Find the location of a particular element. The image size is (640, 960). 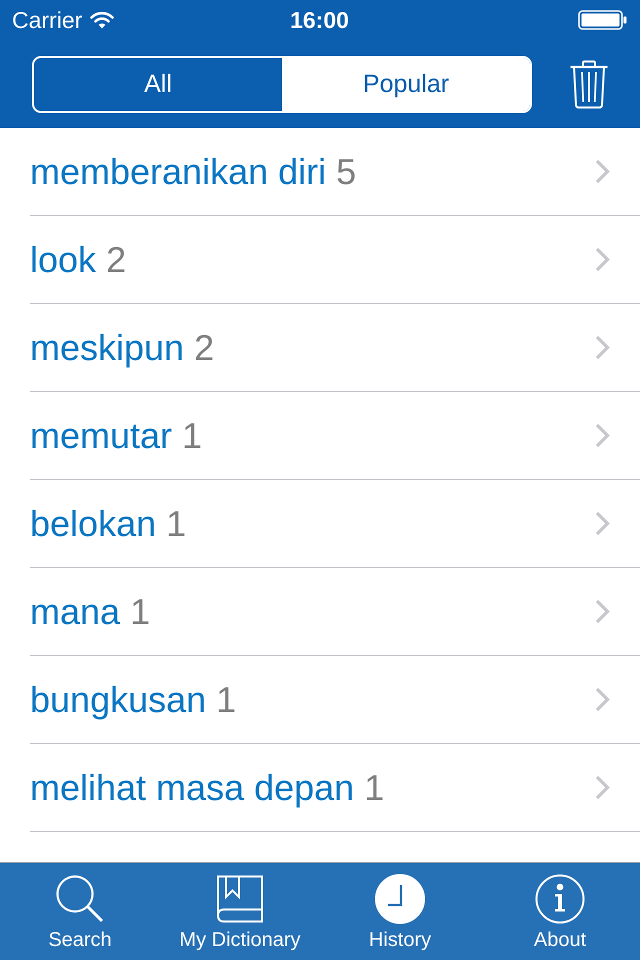

history-row: meskipun 2 is located at coordinates (335, 348).